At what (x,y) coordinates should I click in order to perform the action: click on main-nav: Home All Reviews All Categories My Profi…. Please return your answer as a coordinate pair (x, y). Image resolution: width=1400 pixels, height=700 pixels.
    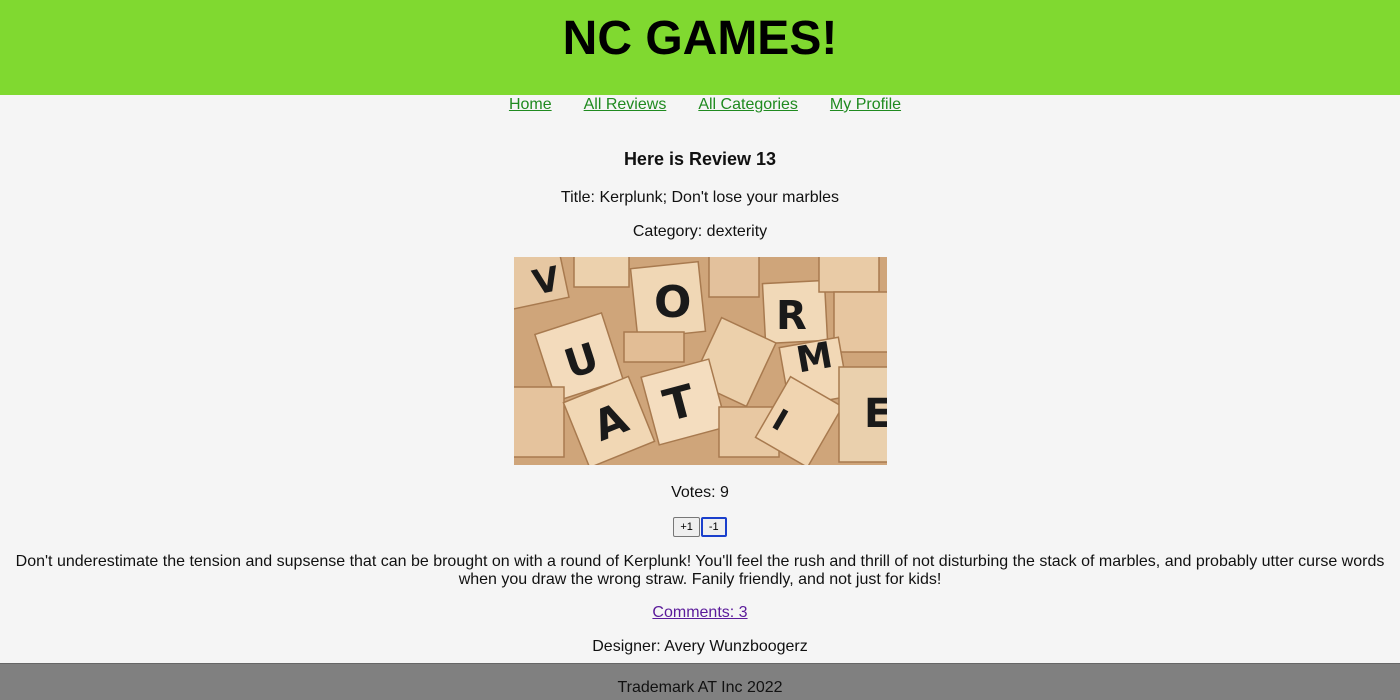
    Looking at the image, I should click on (700, 106).